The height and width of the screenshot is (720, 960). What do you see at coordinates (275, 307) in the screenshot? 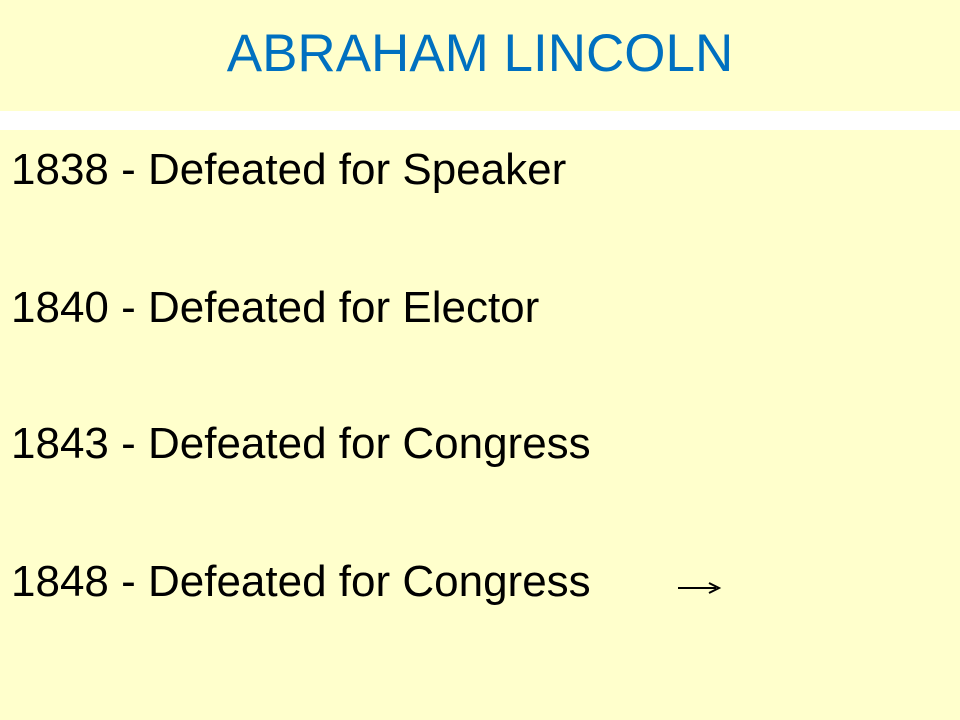
I see `list-item: 1840 - Defeated for Elector` at bounding box center [275, 307].